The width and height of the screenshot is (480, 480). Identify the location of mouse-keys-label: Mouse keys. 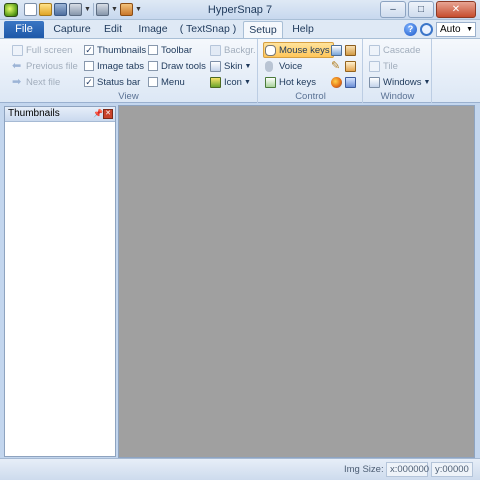
(304, 50).